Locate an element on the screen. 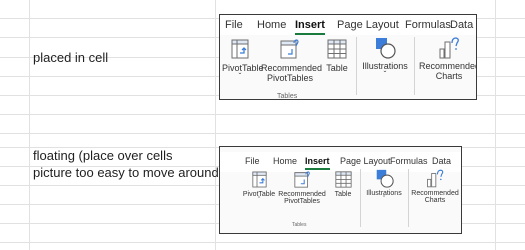 The image size is (525, 250). cell-picture-note: picture too easy to move around is located at coordinates (126, 173).